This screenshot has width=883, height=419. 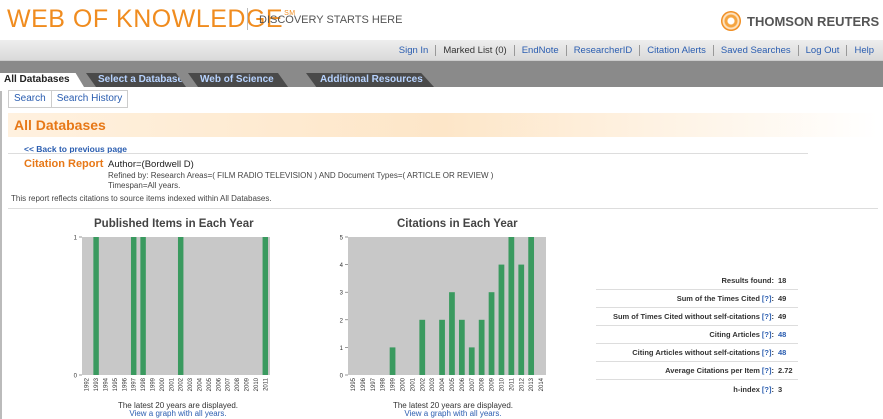 What do you see at coordinates (697, 335) in the screenshot?
I see `stat-row: Citing Articles [?] :48` at bounding box center [697, 335].